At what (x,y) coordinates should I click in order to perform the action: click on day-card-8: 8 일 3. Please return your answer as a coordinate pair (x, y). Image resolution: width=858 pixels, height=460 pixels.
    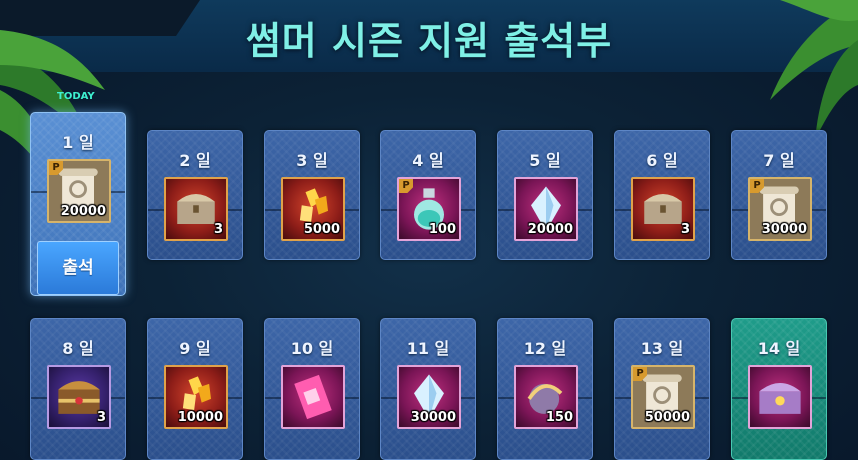
    Looking at the image, I should click on (78, 389).